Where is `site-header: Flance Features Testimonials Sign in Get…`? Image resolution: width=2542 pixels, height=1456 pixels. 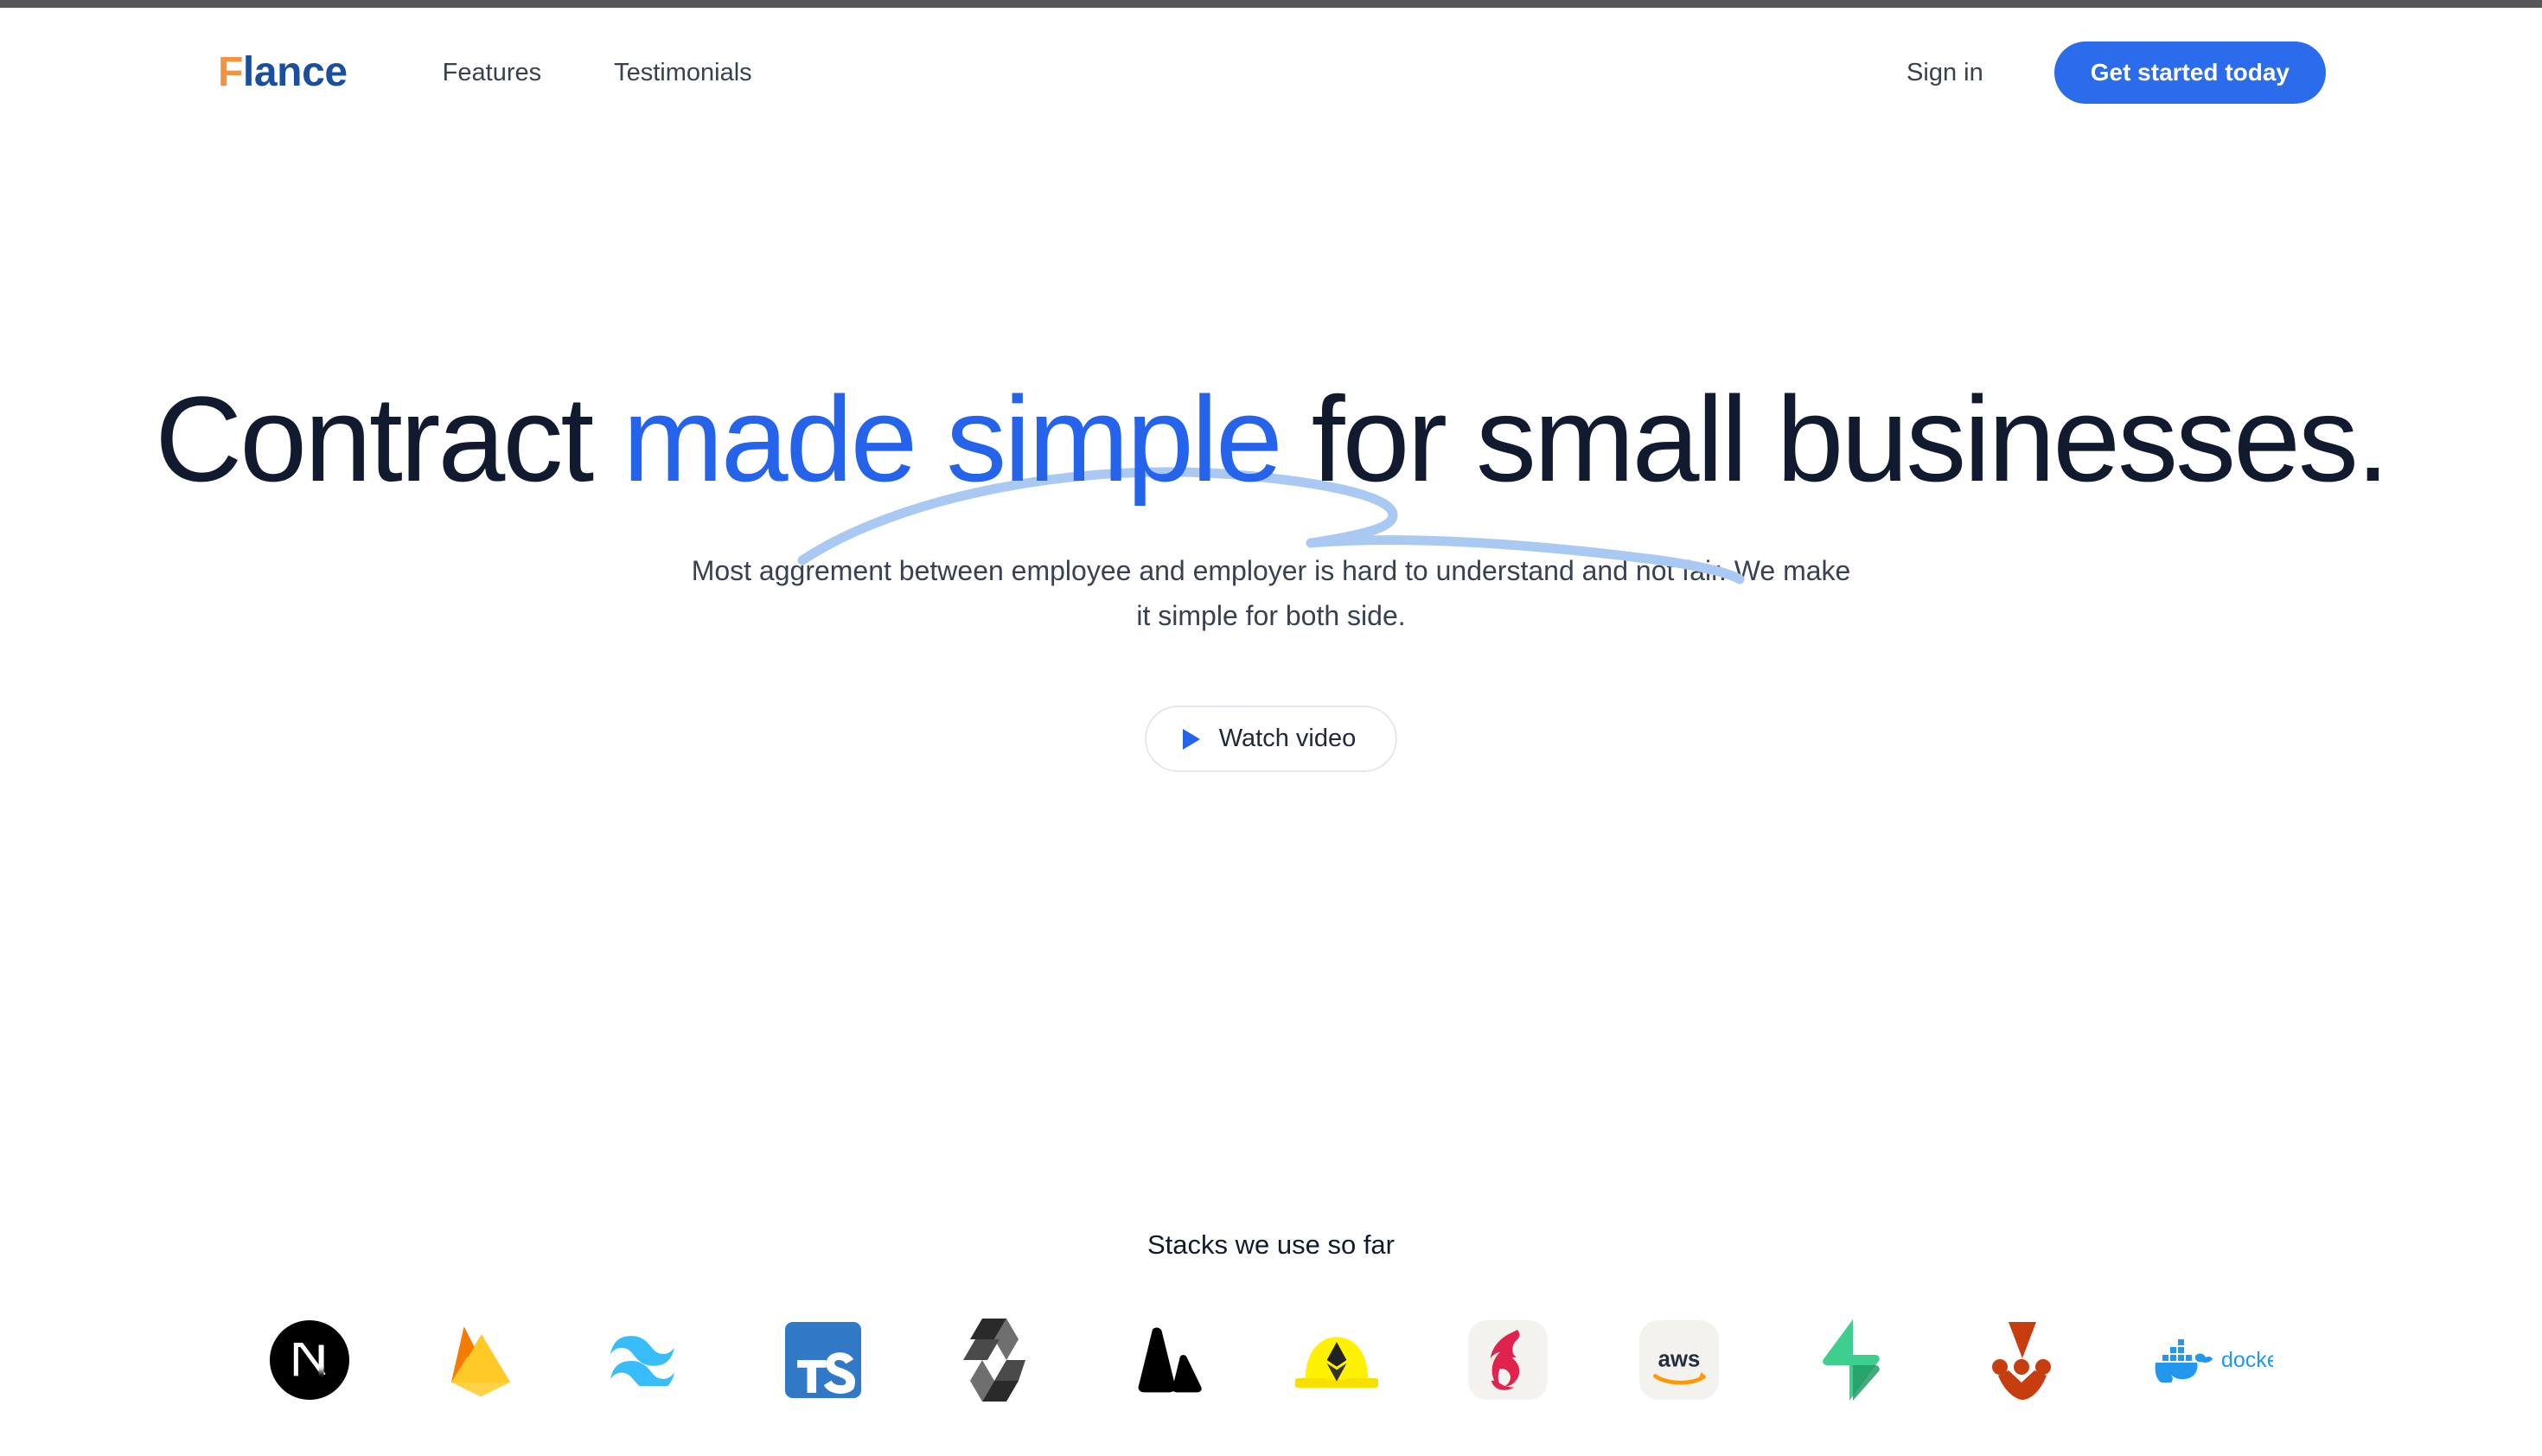 site-header: Flance Features Testimonials Sign in Get… is located at coordinates (1271, 72).